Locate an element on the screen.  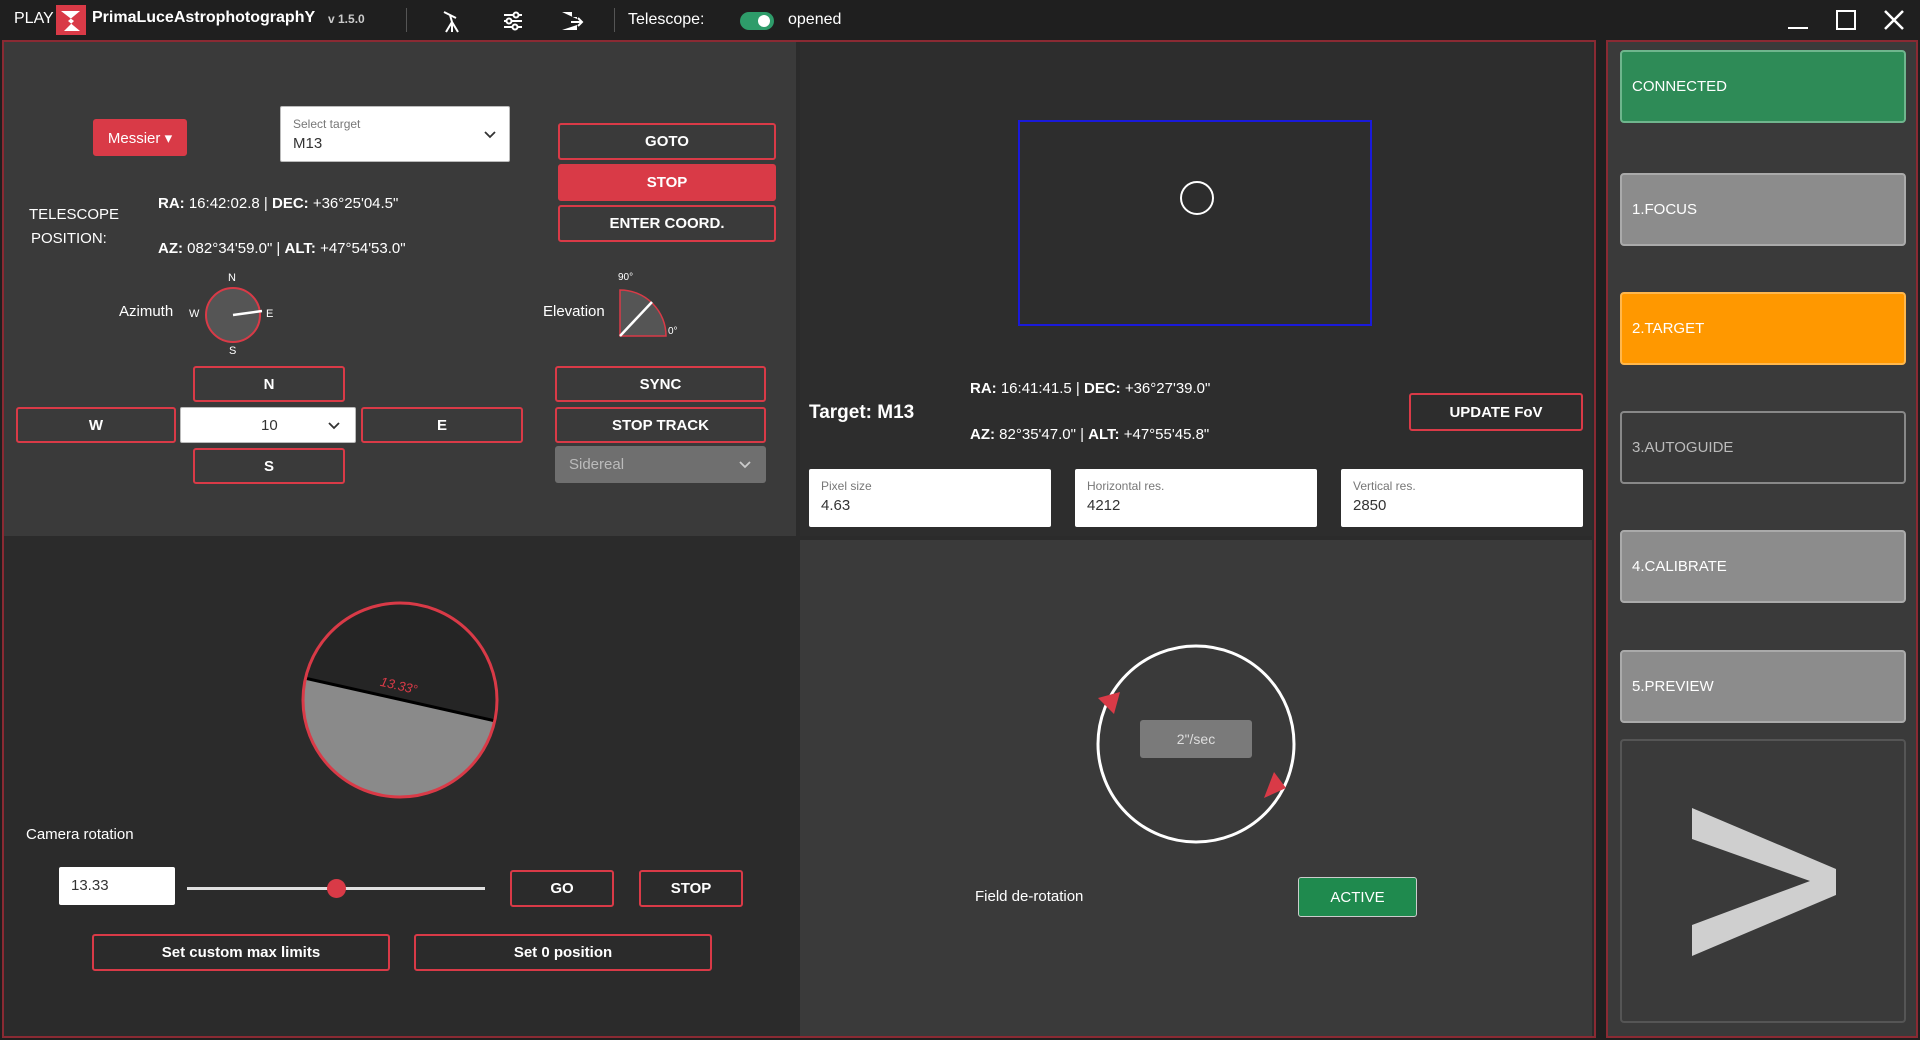
app-logo-icon is located at coordinates (71, 20).